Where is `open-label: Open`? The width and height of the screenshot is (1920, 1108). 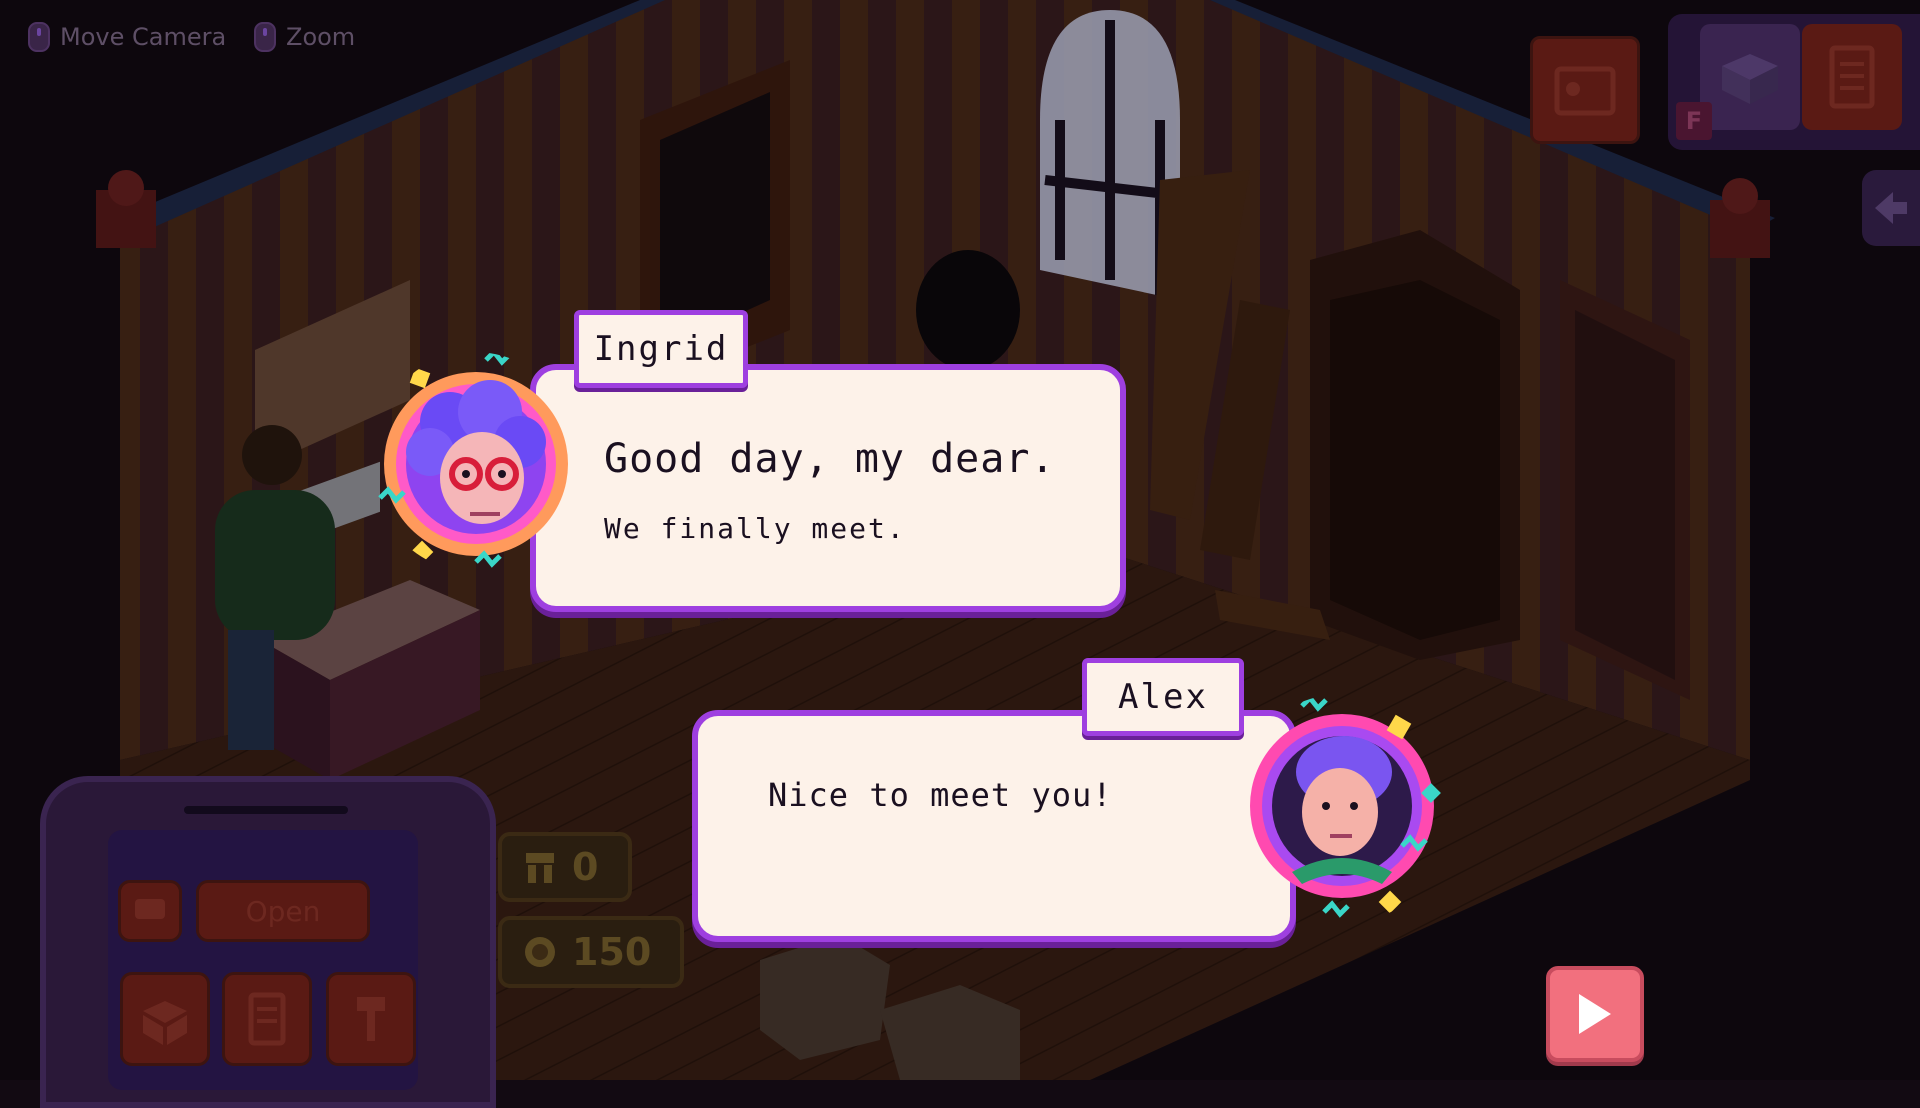 open-label: Open is located at coordinates (283, 911).